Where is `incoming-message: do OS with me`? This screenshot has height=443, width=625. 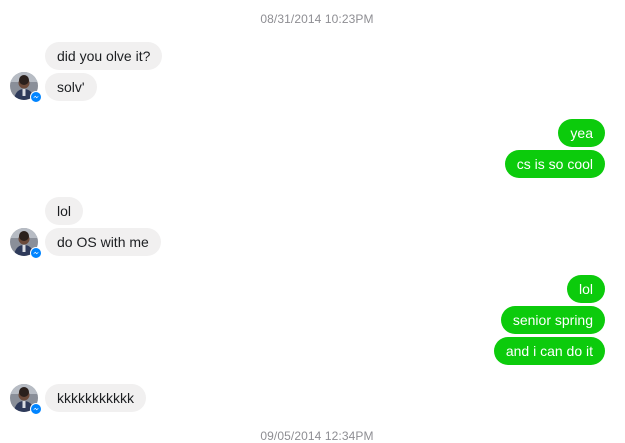
incoming-message: do OS with me is located at coordinates (103, 242).